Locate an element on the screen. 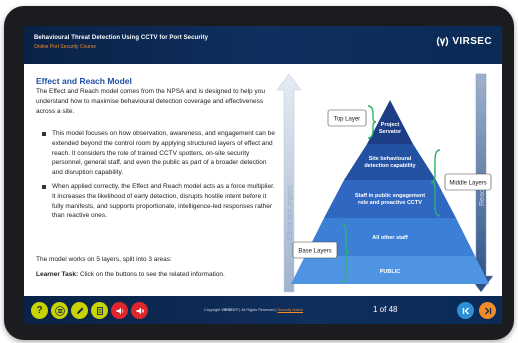  speaker-mute-icon is located at coordinates (140, 310).